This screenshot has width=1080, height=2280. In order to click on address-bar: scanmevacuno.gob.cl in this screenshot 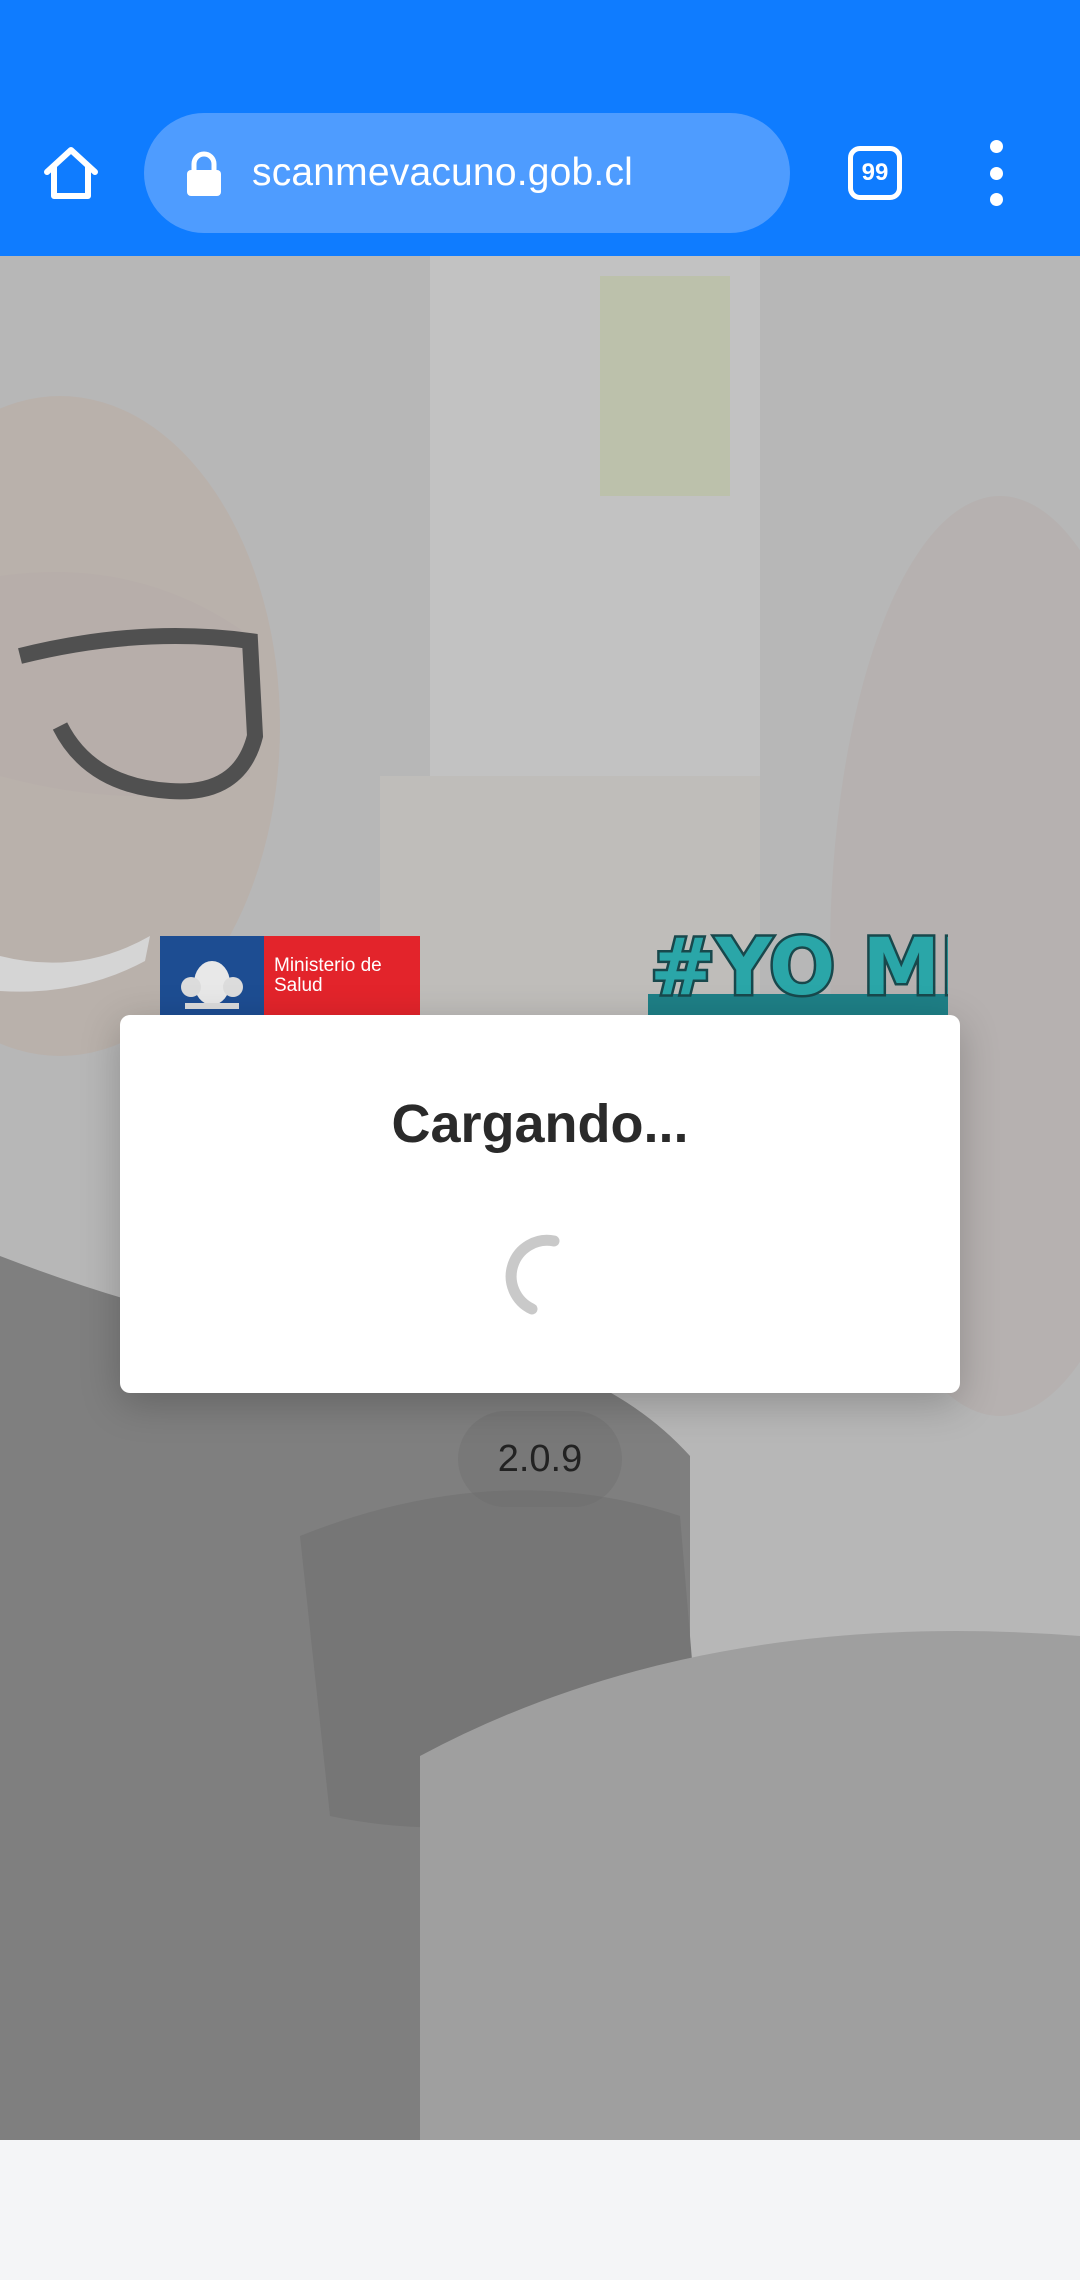, I will do `click(467, 173)`.